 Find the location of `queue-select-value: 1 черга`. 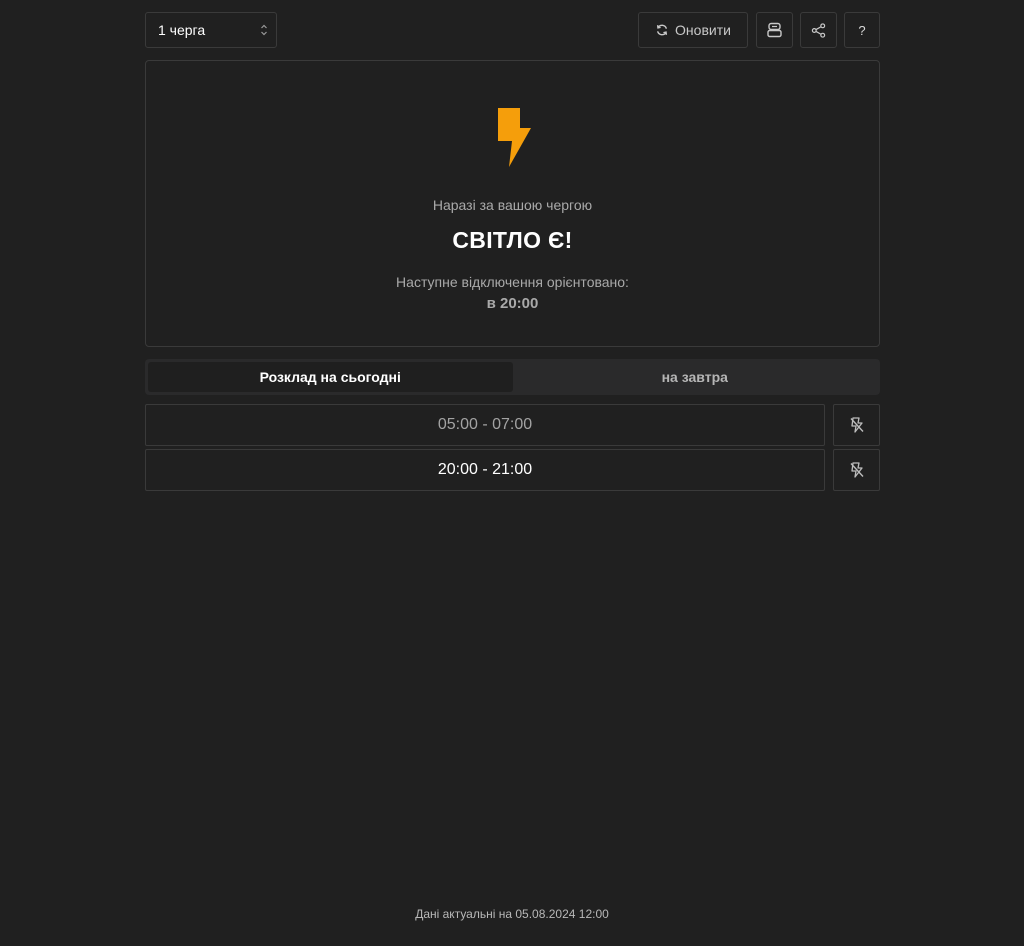

queue-select-value: 1 черга is located at coordinates (182, 30).